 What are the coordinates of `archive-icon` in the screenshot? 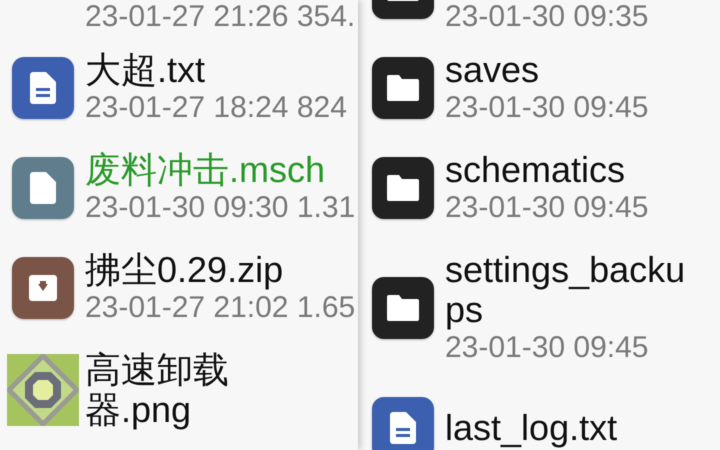 It's located at (43, 288).